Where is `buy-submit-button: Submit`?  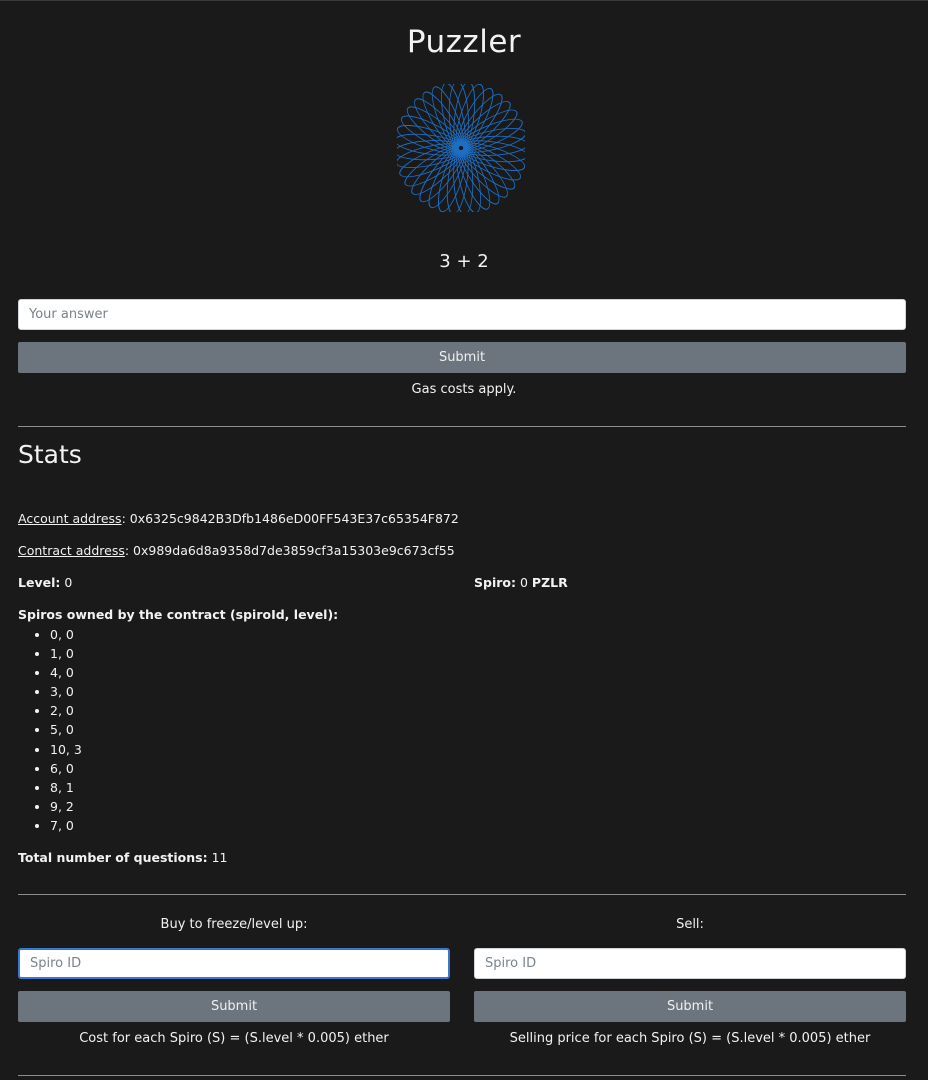 buy-submit-button: Submit is located at coordinates (234, 1006).